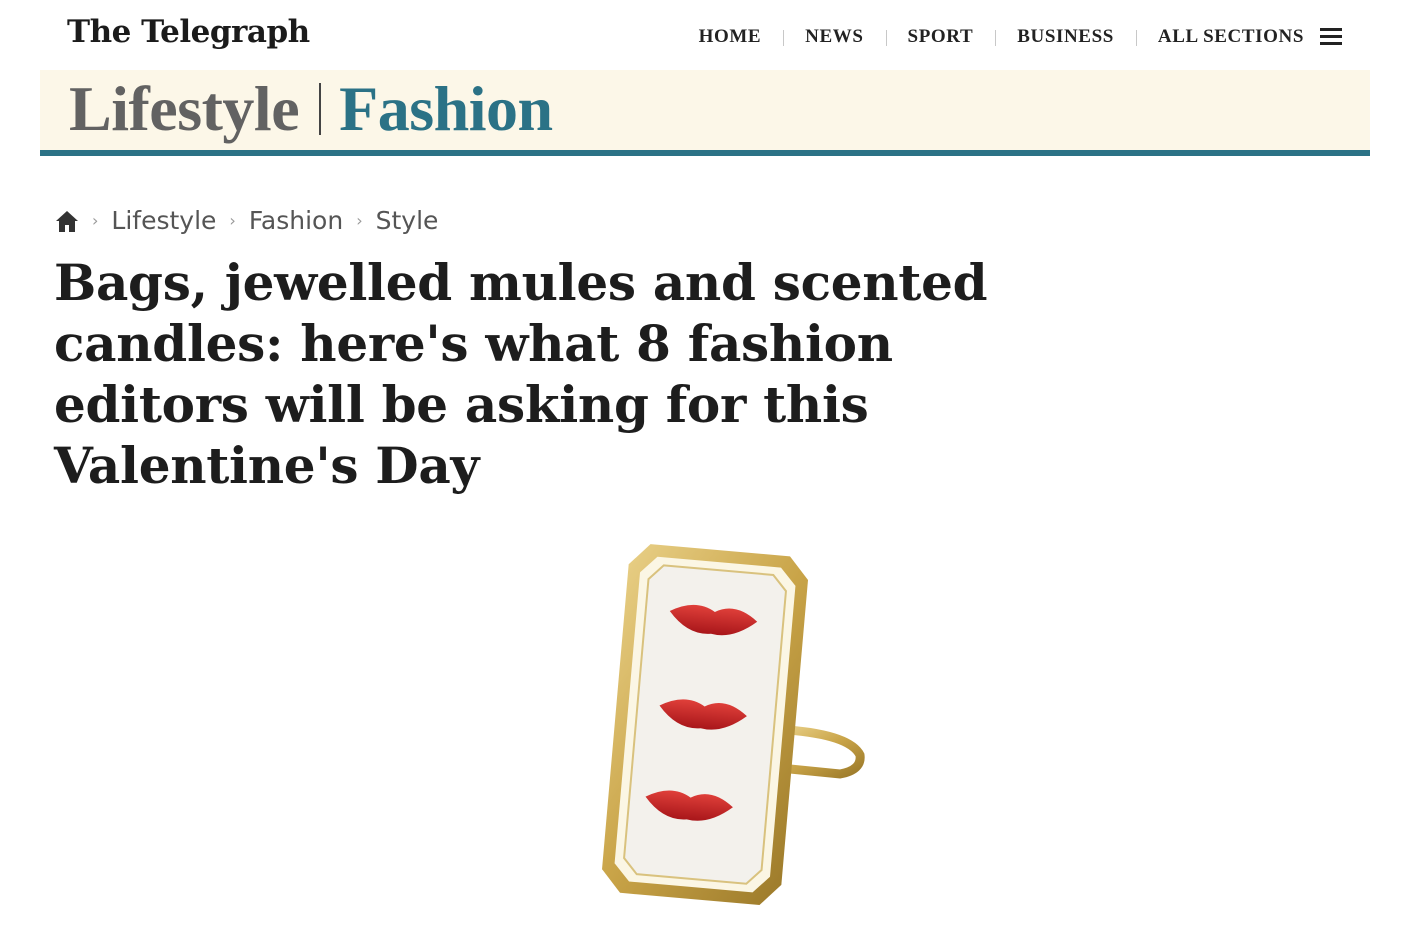  I want to click on breadcrumb-lifestyle: Lifestyle, so click(163, 220).